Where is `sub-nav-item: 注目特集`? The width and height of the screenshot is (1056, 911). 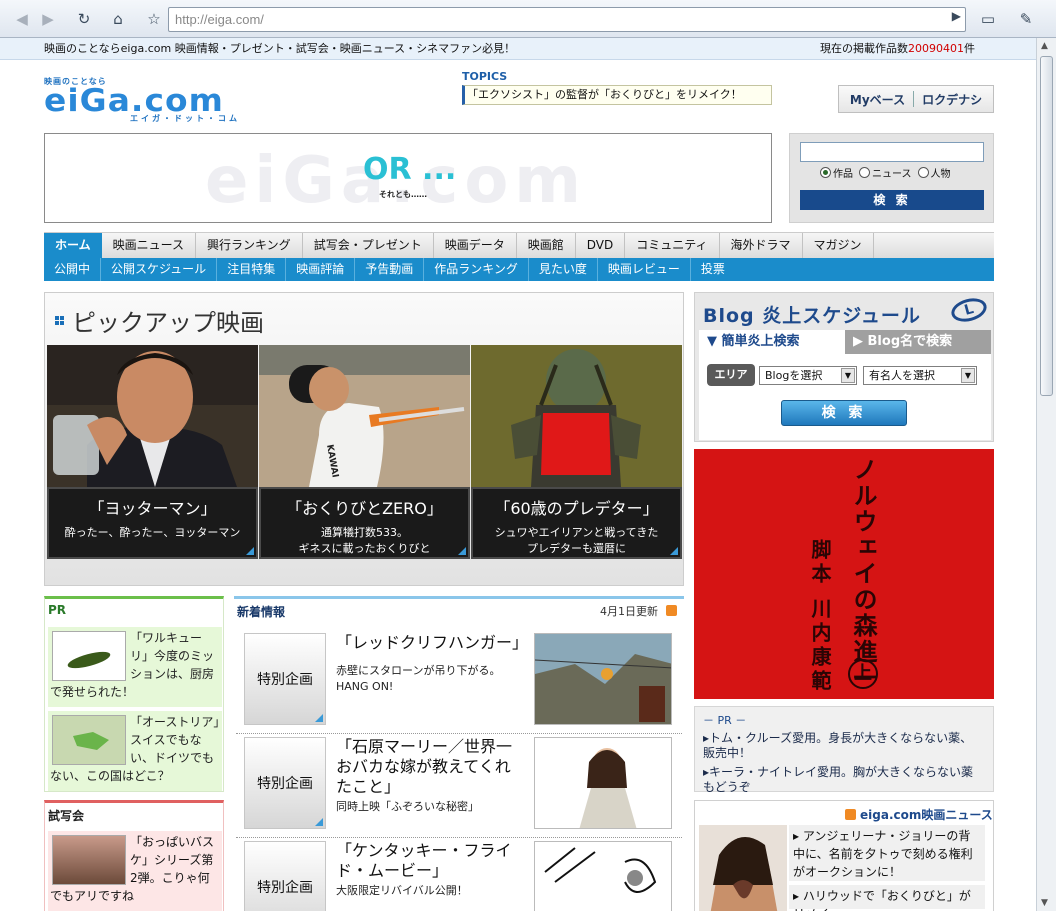 sub-nav-item: 注目特集 is located at coordinates (252, 269).